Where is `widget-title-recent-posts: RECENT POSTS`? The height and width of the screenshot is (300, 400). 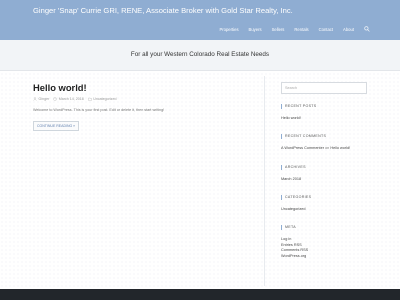
widget-title-recent-posts: RECENT POSTS is located at coordinates (324, 106).